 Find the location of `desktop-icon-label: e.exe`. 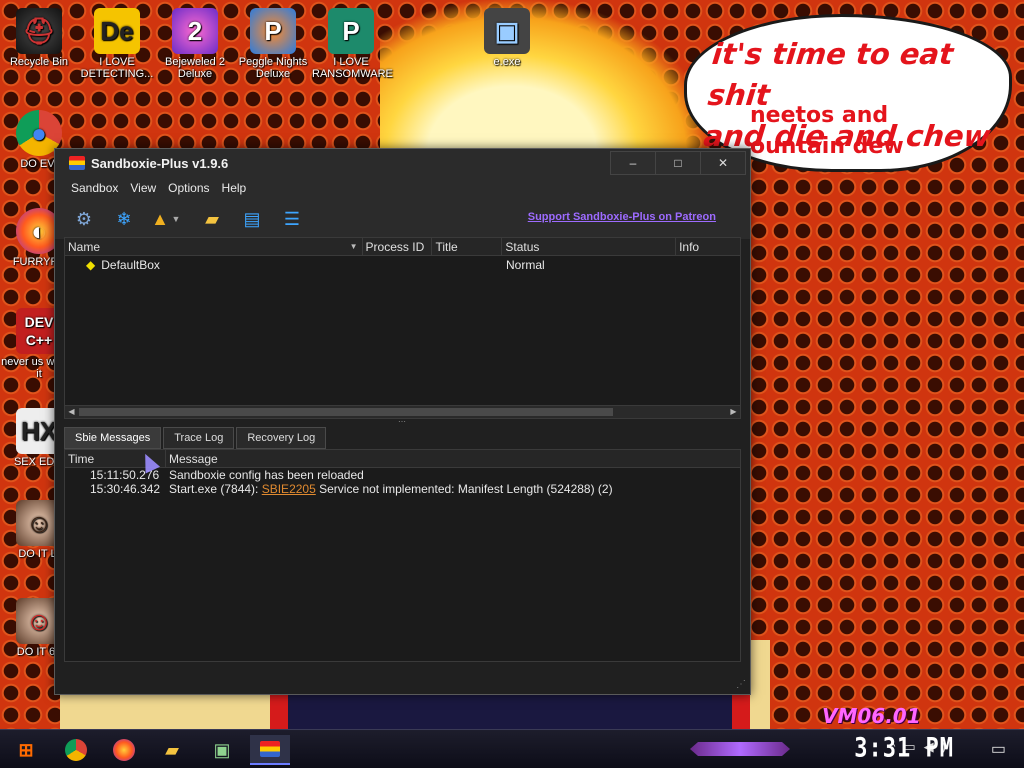

desktop-icon-label: e.exe is located at coordinates (507, 62).